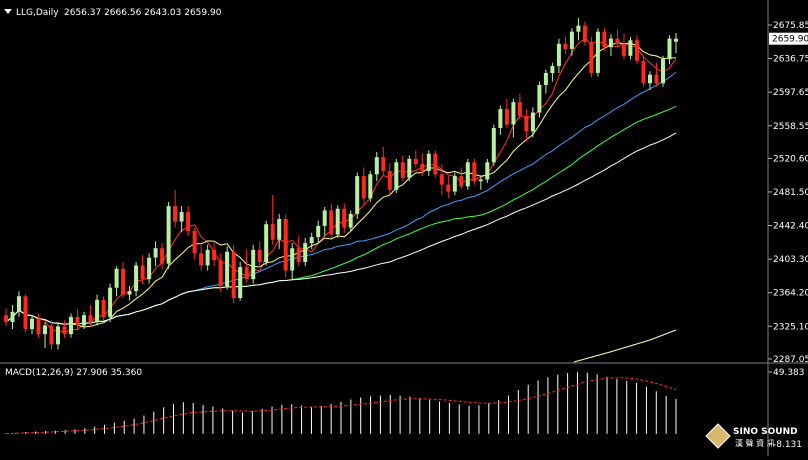  Describe the element at coordinates (625, 346) in the screenshot. I see `ma-slow-line` at that location.